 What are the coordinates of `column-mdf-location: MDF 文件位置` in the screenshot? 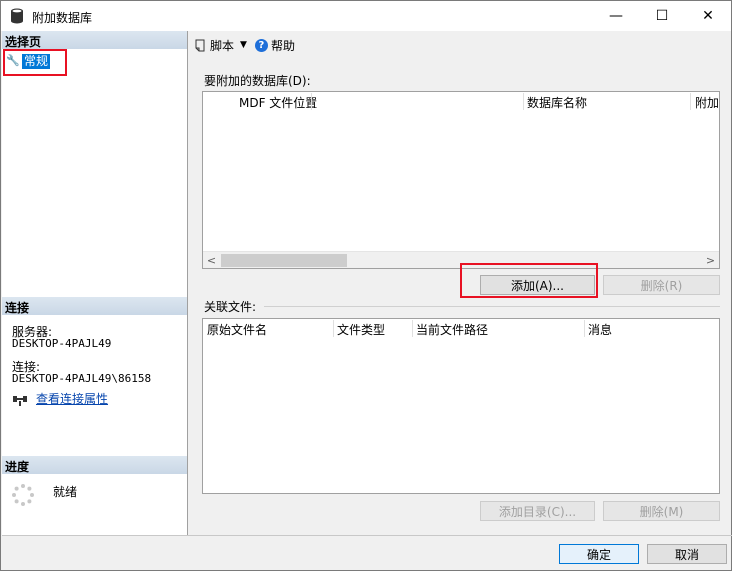 It's located at (278, 102).